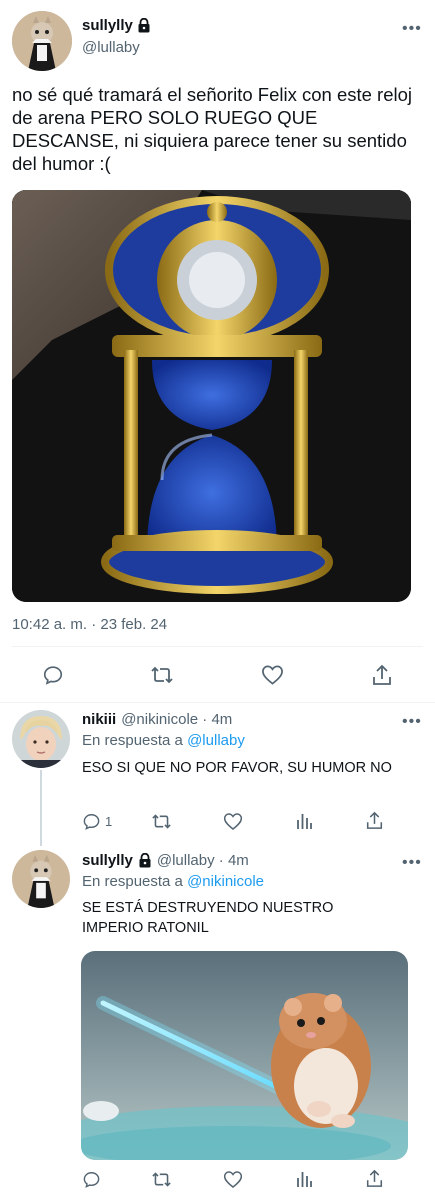 The width and height of the screenshot is (435, 1200). Describe the element at coordinates (109, 821) in the screenshot. I see `reply-count: 1` at that location.